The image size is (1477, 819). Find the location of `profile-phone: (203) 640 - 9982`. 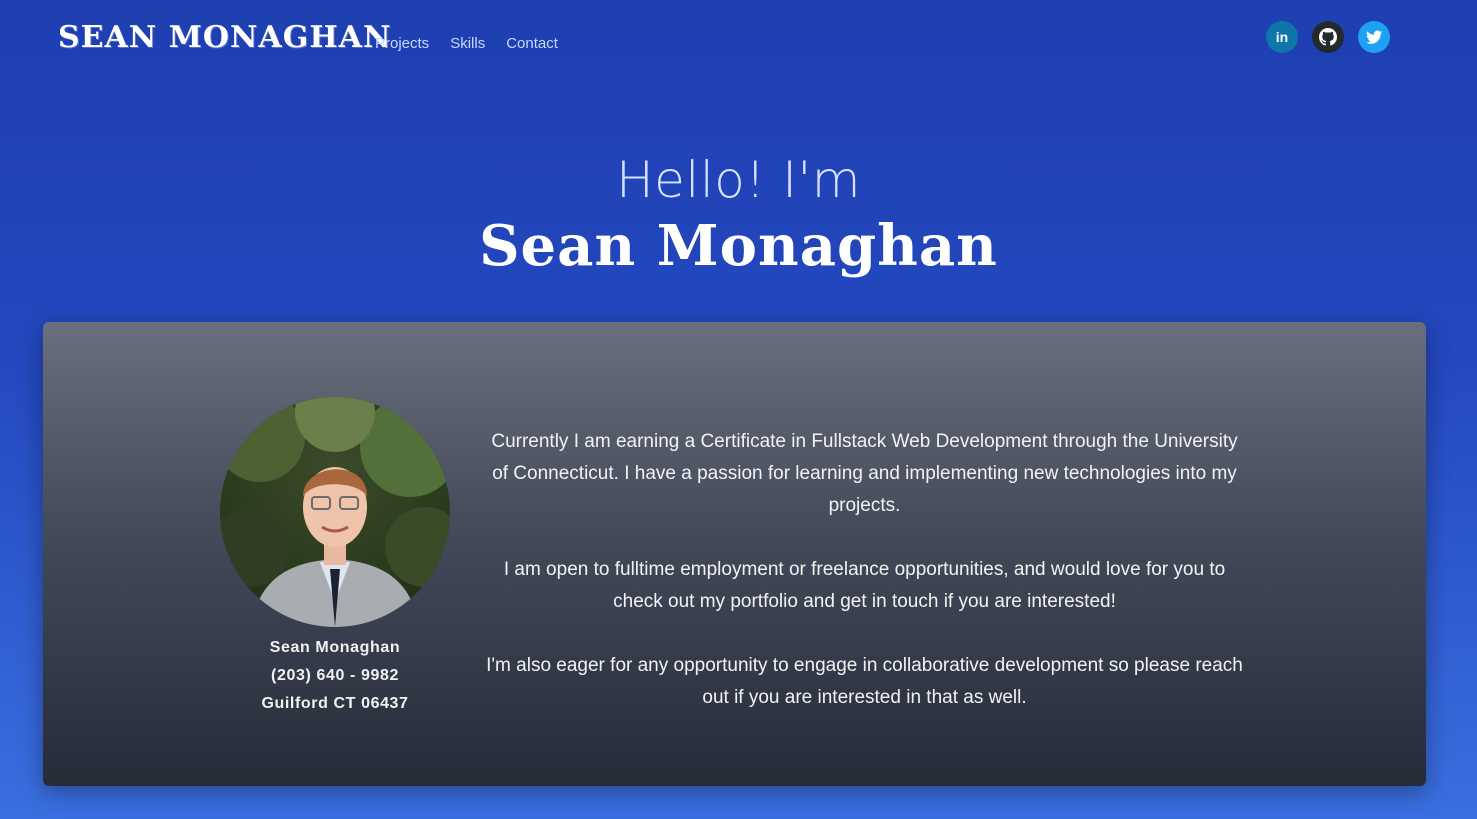

profile-phone: (203) 640 - 9982 is located at coordinates (335, 675).